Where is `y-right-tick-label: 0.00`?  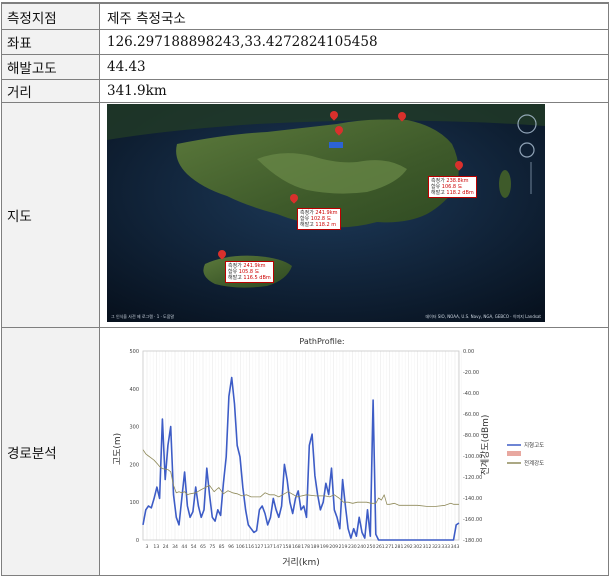
y-right-tick-label: 0.00 is located at coordinates (468, 352).